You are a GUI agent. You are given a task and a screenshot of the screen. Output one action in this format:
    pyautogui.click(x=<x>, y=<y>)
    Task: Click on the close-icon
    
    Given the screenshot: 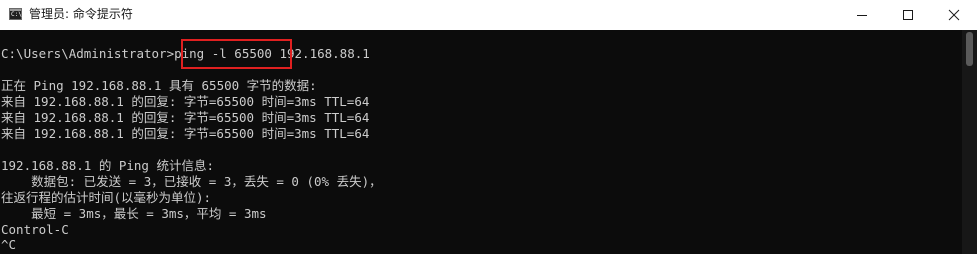 What is the action you would take?
    pyautogui.click(x=954, y=15)
    